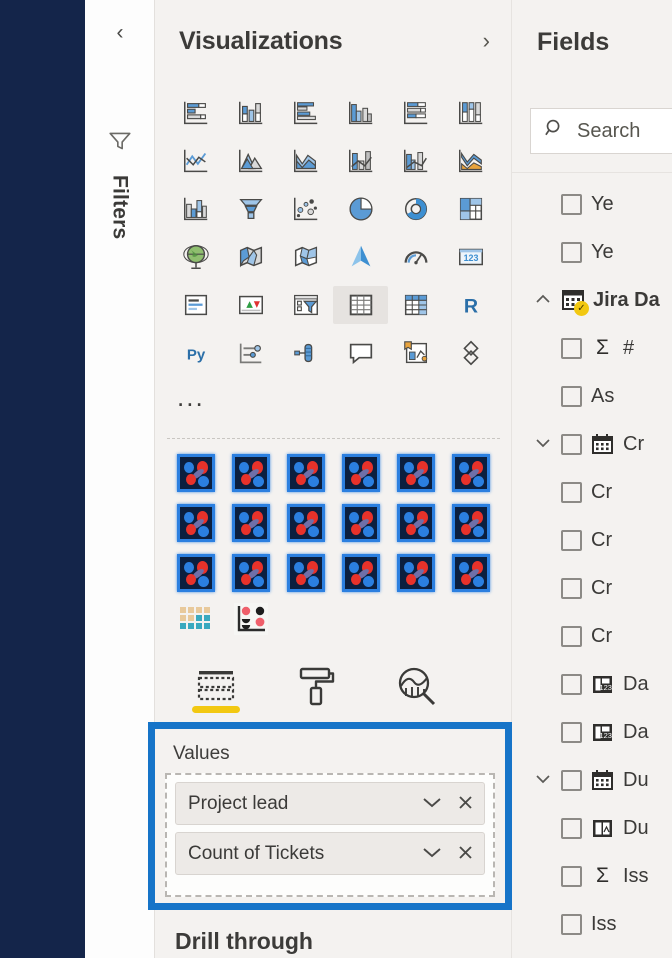 The width and height of the screenshot is (672, 958). I want to click on list-item: Σ Iss, so click(592, 876).